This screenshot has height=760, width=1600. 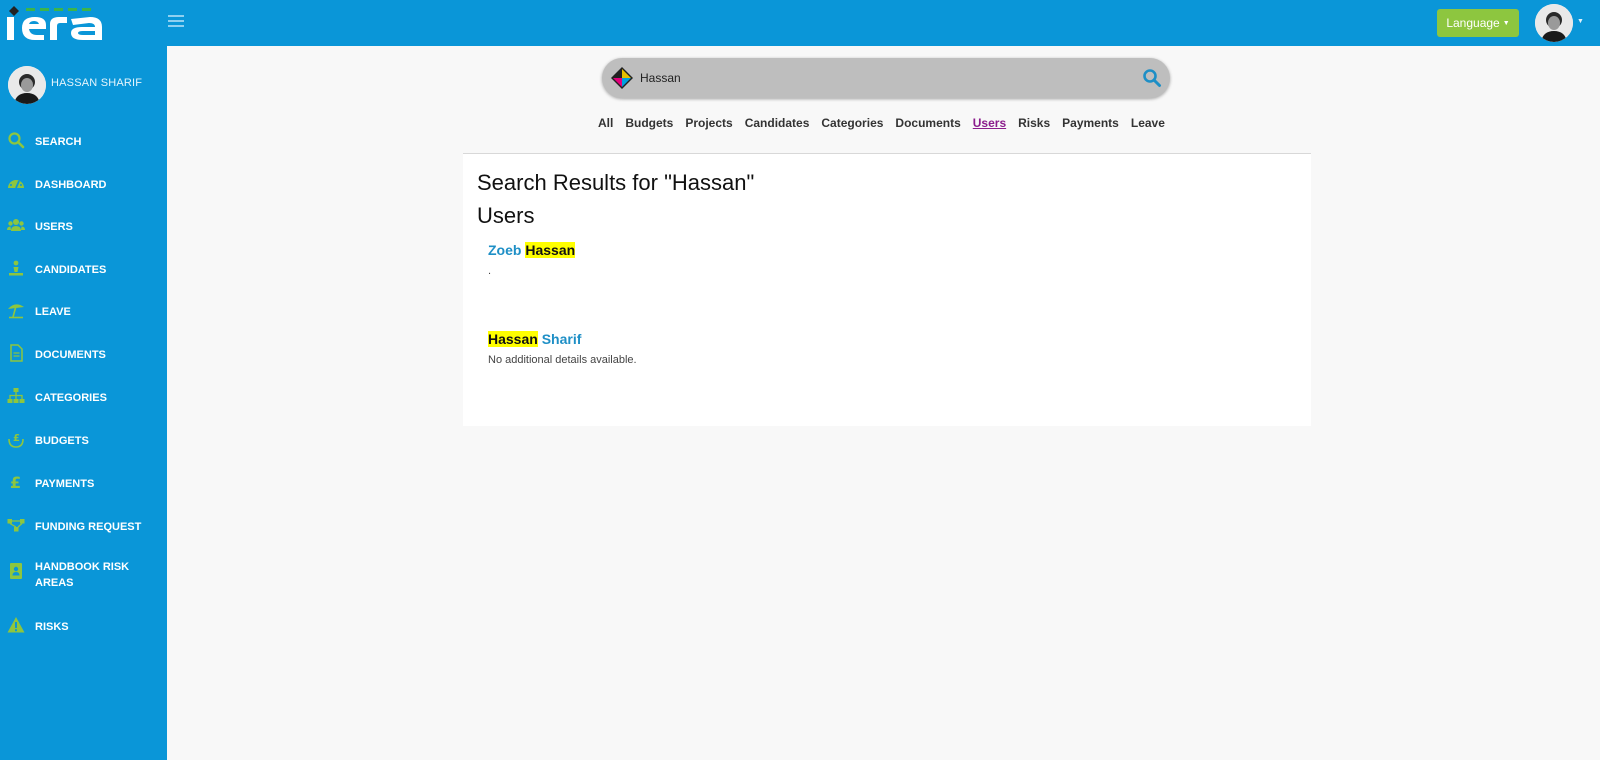 I want to click on result-name-first: Zoeb, so click(x=505, y=250).